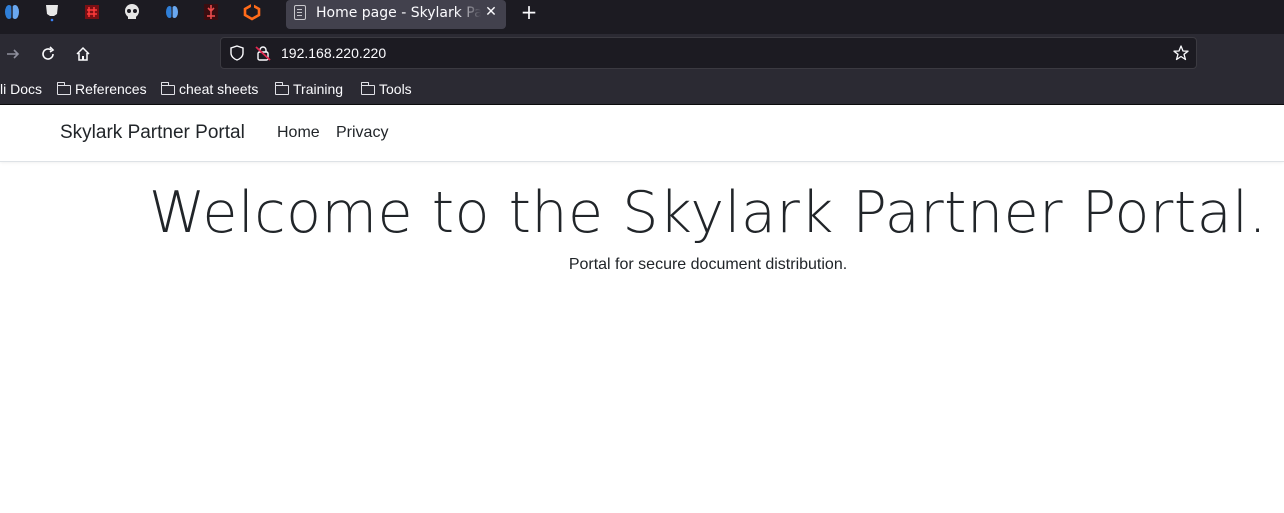 The width and height of the screenshot is (1284, 513). What do you see at coordinates (333, 53) in the screenshot?
I see `url-text: 192.168.220.220` at bounding box center [333, 53].